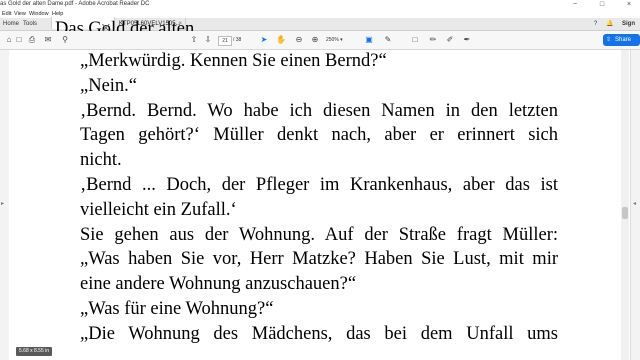  I want to click on zoom-level-select: 250% ▾, so click(339, 40).